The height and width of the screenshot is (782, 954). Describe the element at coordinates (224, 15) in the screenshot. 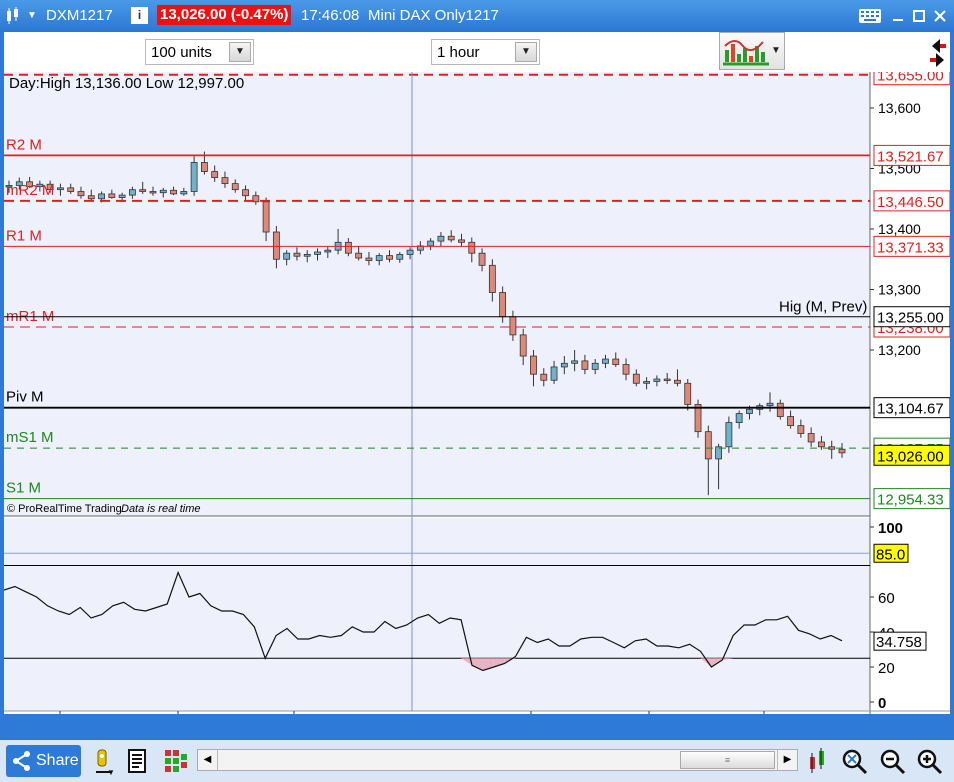

I see `price-badge: 13,026.00 (-0.47%)` at that location.